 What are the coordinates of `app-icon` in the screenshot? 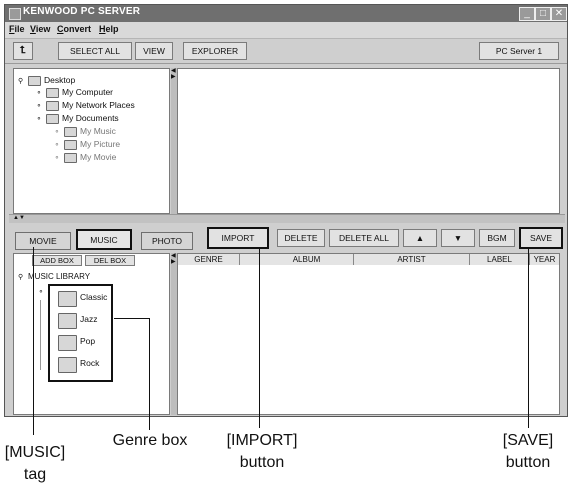 It's located at (15, 14).